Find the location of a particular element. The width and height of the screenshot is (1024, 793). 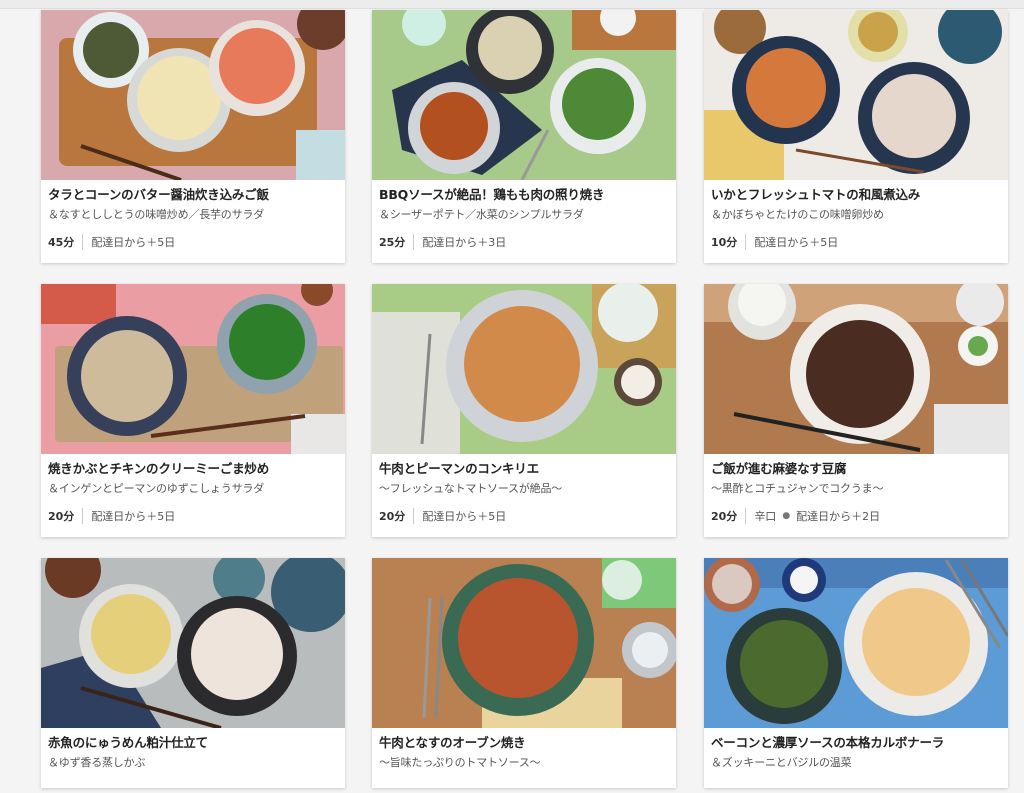

recipe-card: 牛肉となすのオーブン焼き 〜旨味たっぷりのトマトソース〜 is located at coordinates (524, 673).